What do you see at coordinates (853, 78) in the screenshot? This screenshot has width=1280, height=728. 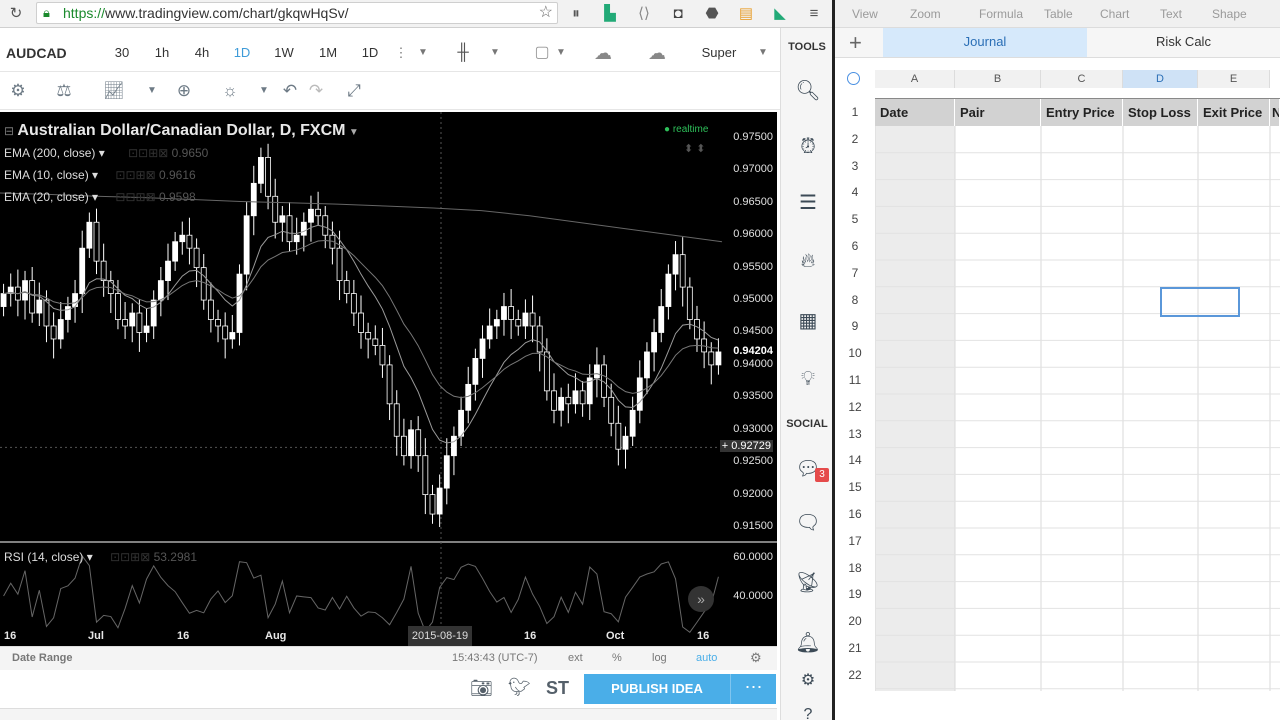 I see `select-all-icon` at bounding box center [853, 78].